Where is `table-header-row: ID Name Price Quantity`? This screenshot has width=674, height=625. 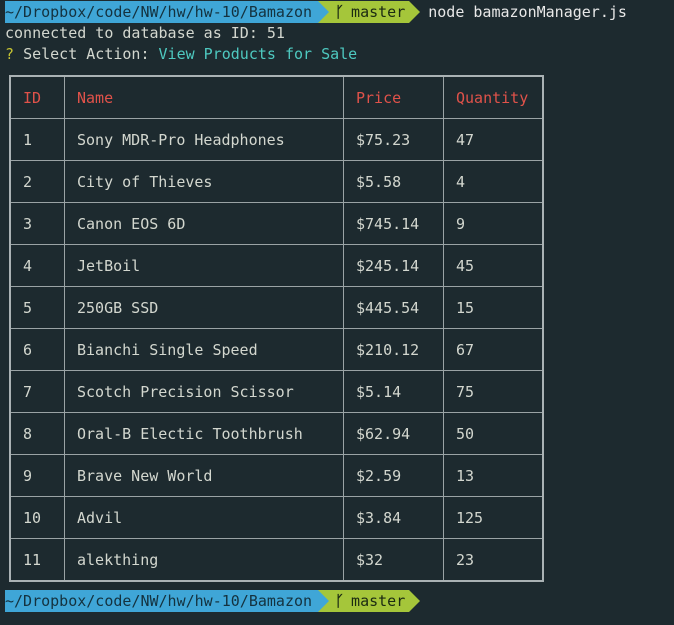 table-header-row: ID Name Price Quantity is located at coordinates (276, 97).